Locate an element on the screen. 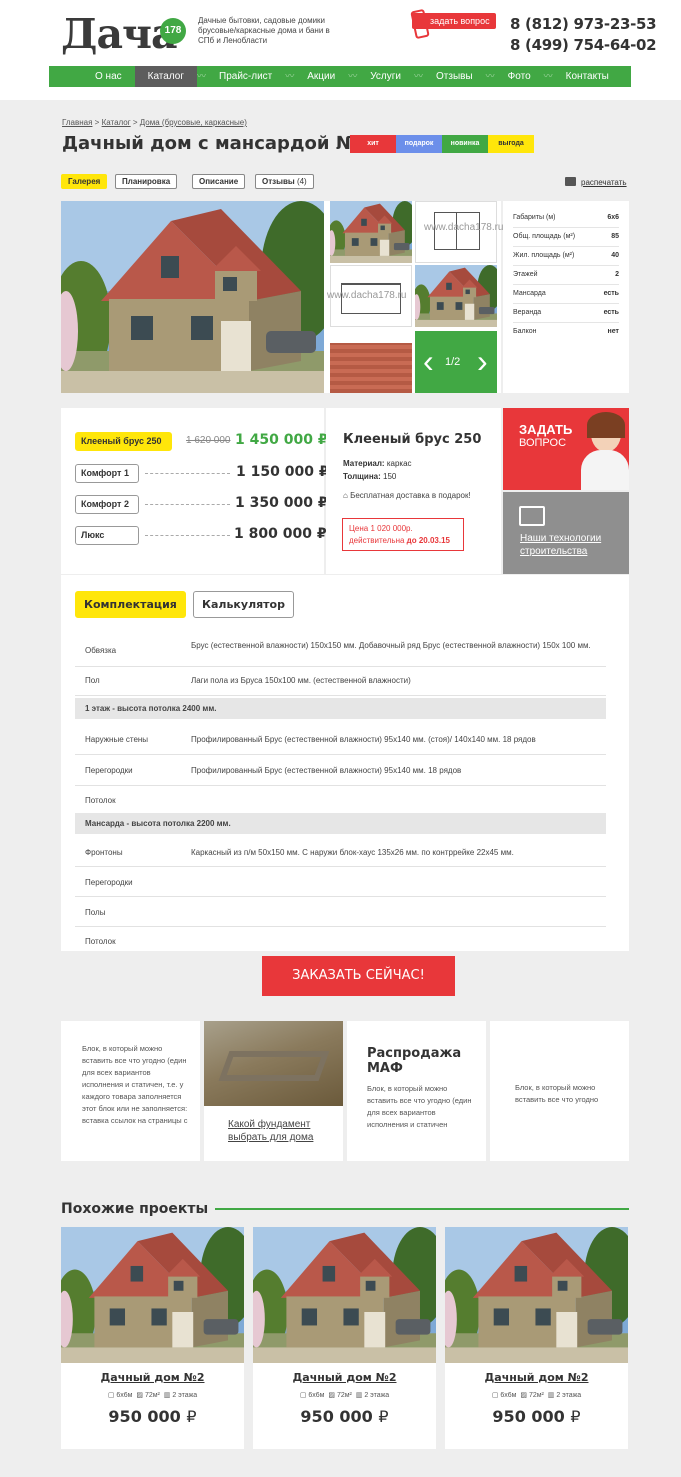 Image resolution: width=681 pixels, height=1477 pixels. delivery-text: Бесплатная доставка в подарок! is located at coordinates (410, 495).